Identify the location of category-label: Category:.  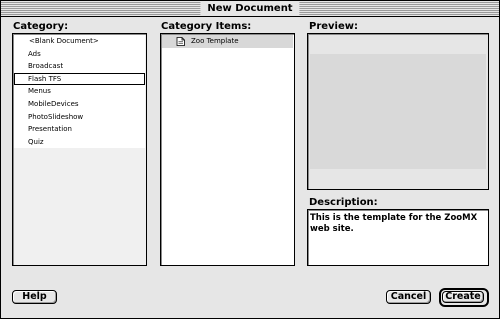
(41, 26).